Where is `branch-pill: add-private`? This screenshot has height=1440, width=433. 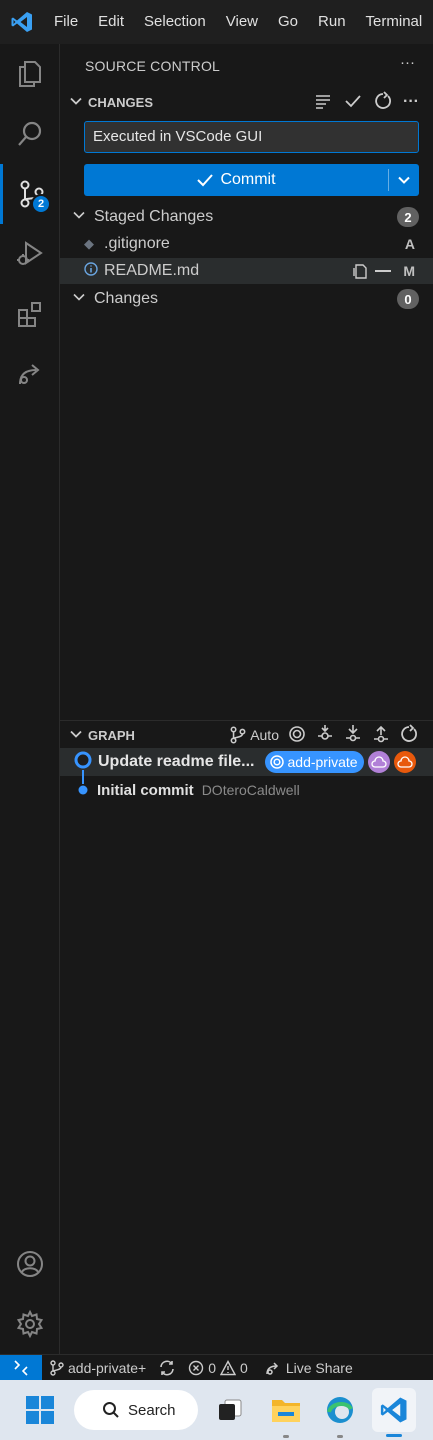
branch-pill: add-private is located at coordinates (314, 762).